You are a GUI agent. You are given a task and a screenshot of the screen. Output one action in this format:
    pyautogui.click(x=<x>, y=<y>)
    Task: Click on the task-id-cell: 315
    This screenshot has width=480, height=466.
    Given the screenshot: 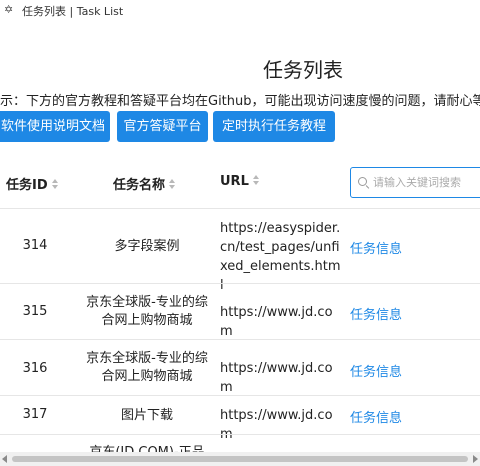 What is the action you would take?
    pyautogui.click(x=35, y=311)
    